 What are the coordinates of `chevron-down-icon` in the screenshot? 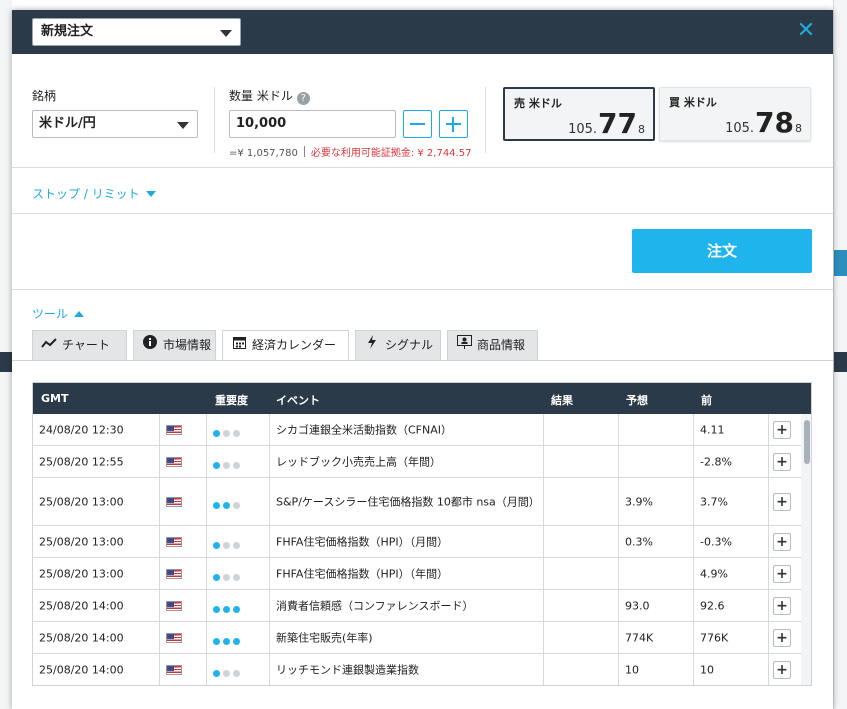 It's located at (226, 33).